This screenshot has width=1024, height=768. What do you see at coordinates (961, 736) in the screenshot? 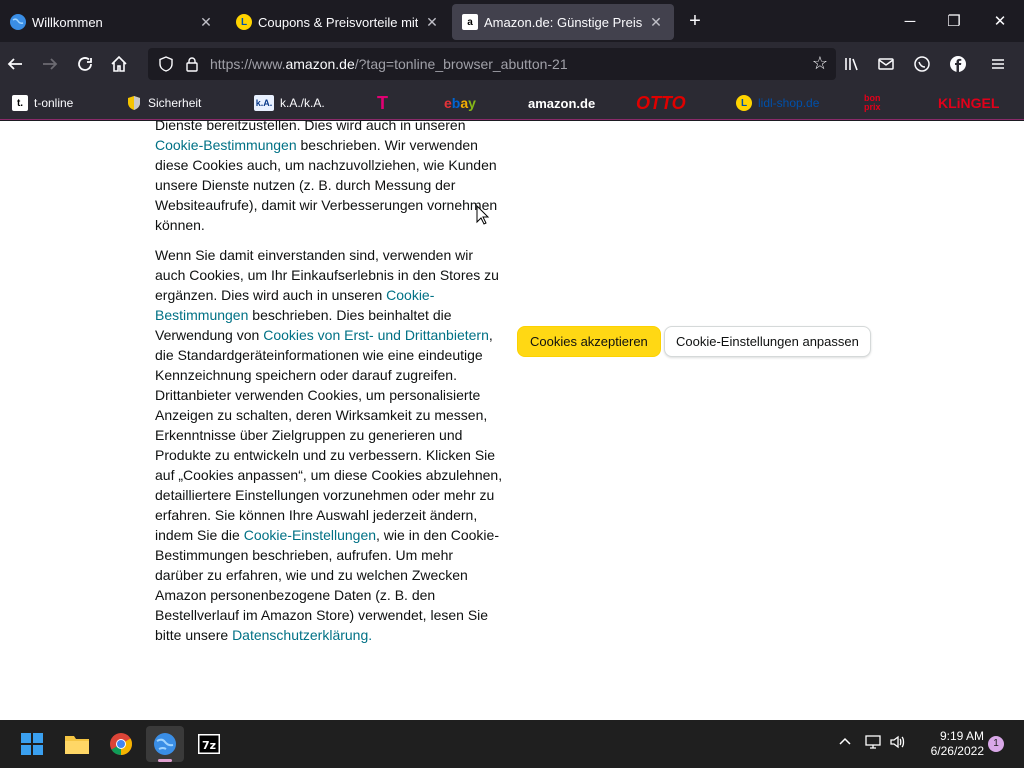
I see `clock-time: 9:19 AM` at bounding box center [961, 736].